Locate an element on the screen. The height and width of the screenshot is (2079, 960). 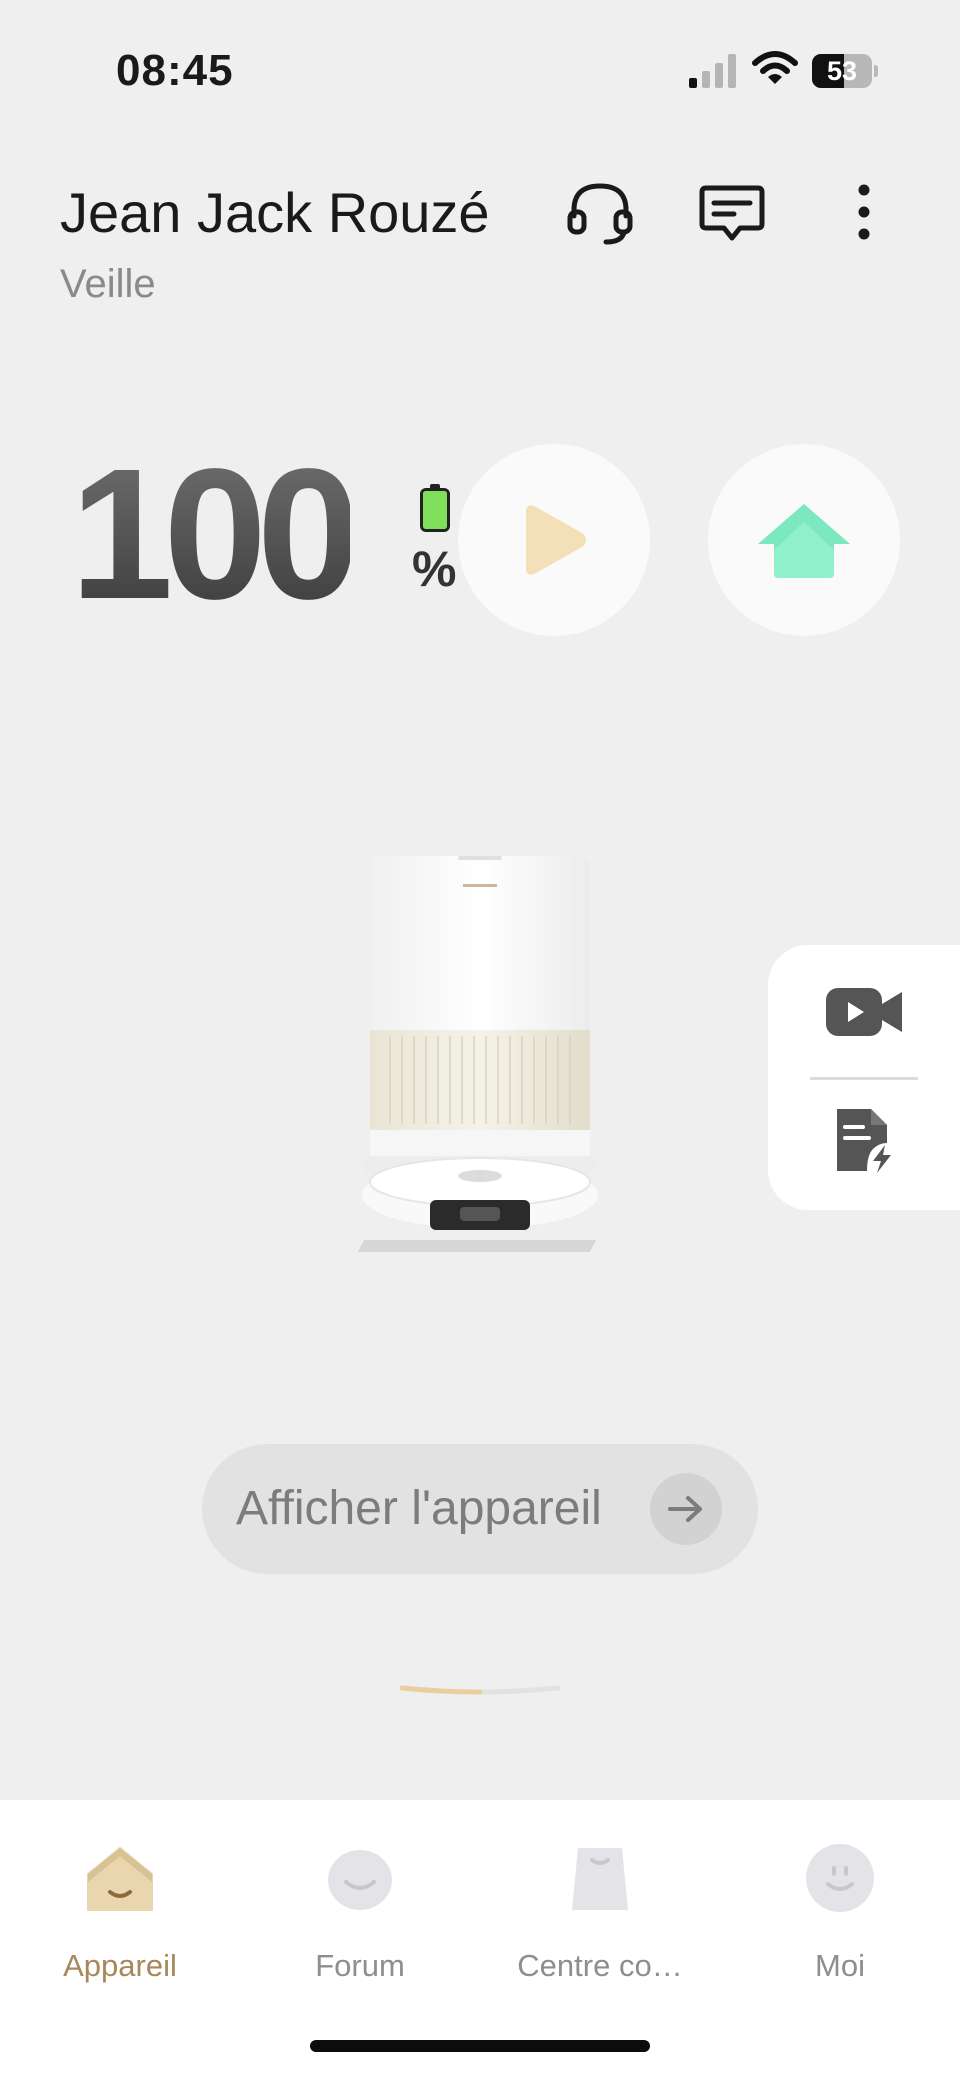
headset-support-icon is located at coordinates (600, 212).